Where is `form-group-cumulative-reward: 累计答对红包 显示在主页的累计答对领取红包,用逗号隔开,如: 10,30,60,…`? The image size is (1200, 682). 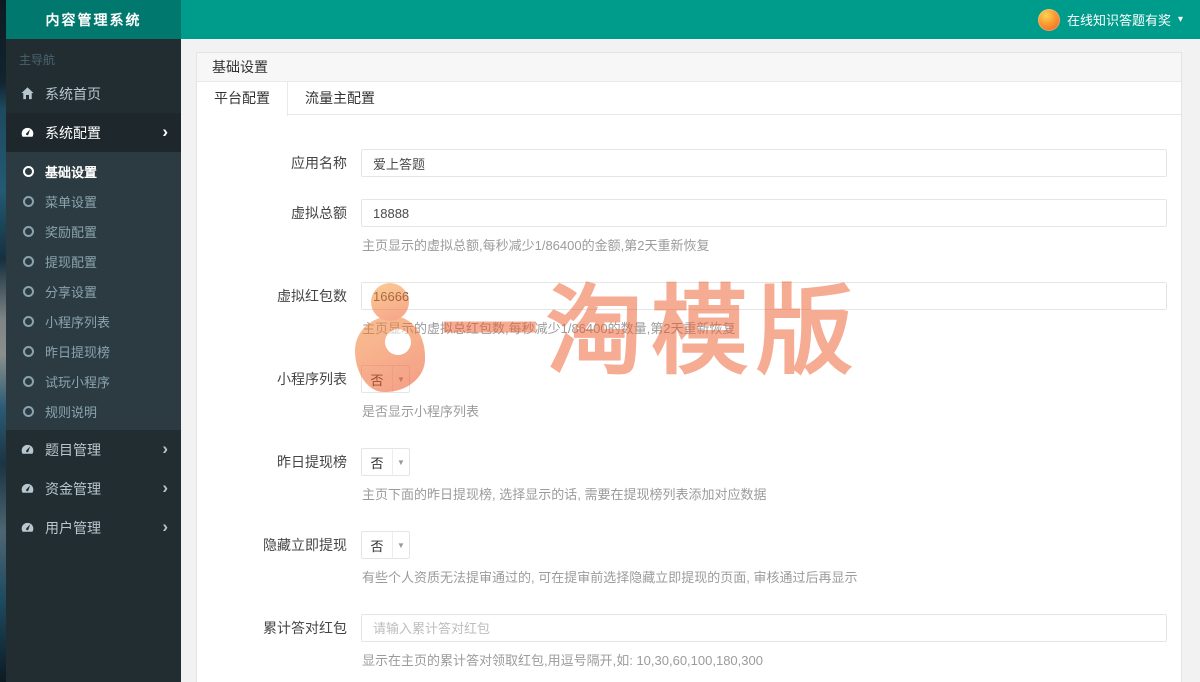
form-group-cumulative-reward: 累计答对红包 显示在主页的累计答对领取红包,用逗号隔开,如: 10,30,60,… is located at coordinates (689, 644).